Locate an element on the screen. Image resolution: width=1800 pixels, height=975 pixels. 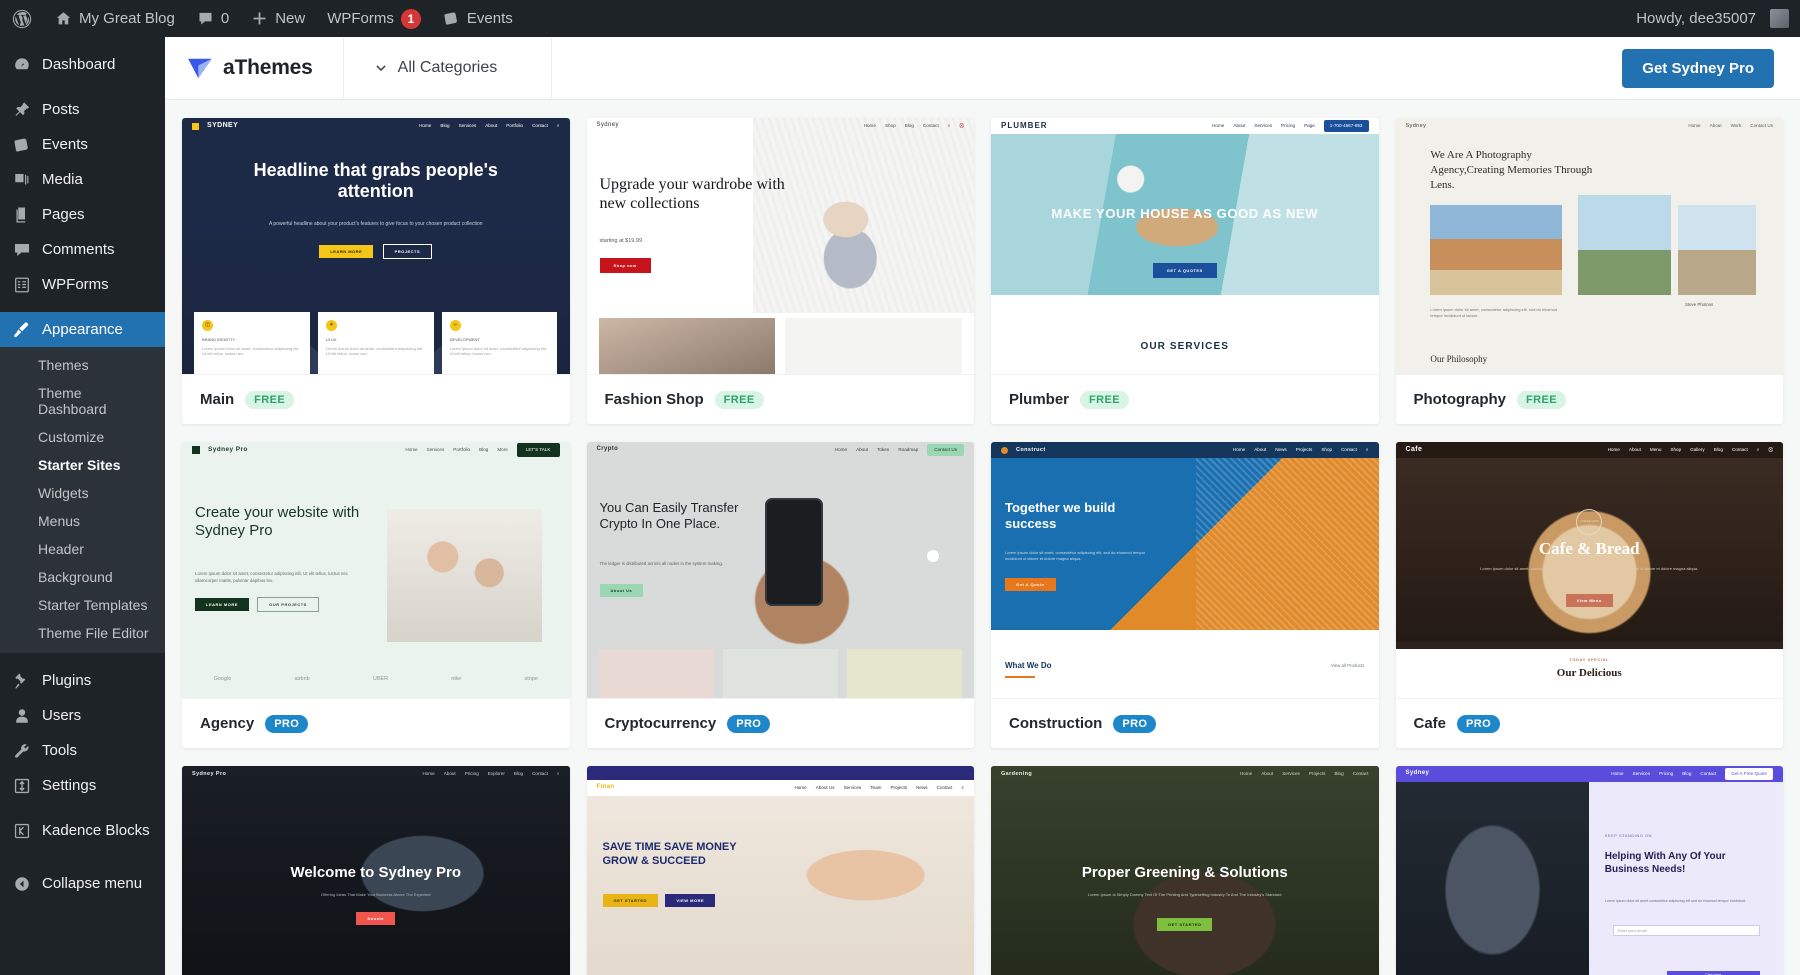
site-name: Fashion Shop is located at coordinates (654, 399).